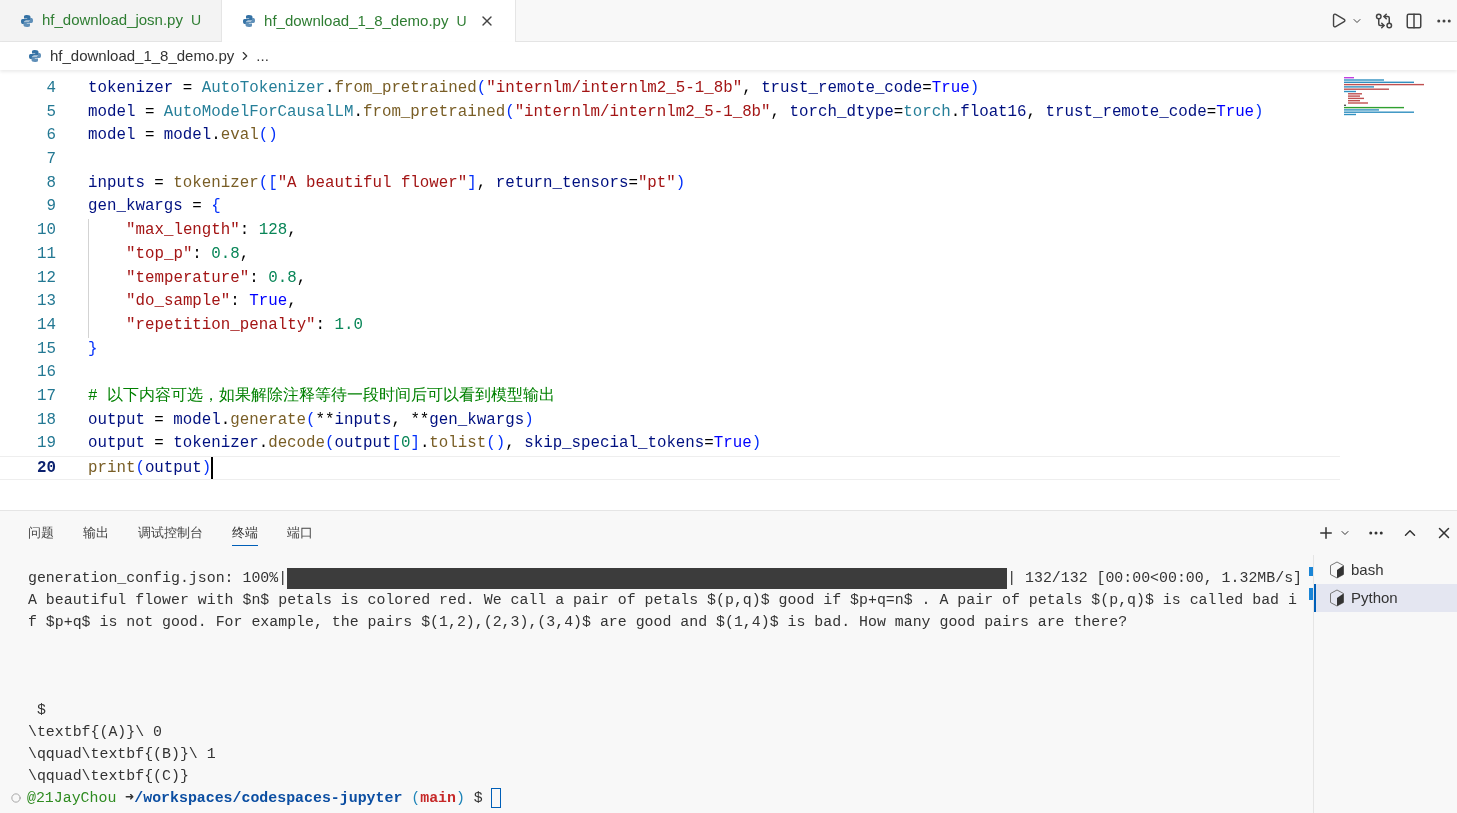  Describe the element at coordinates (93, 349) in the screenshot. I see `code-line: }` at that location.